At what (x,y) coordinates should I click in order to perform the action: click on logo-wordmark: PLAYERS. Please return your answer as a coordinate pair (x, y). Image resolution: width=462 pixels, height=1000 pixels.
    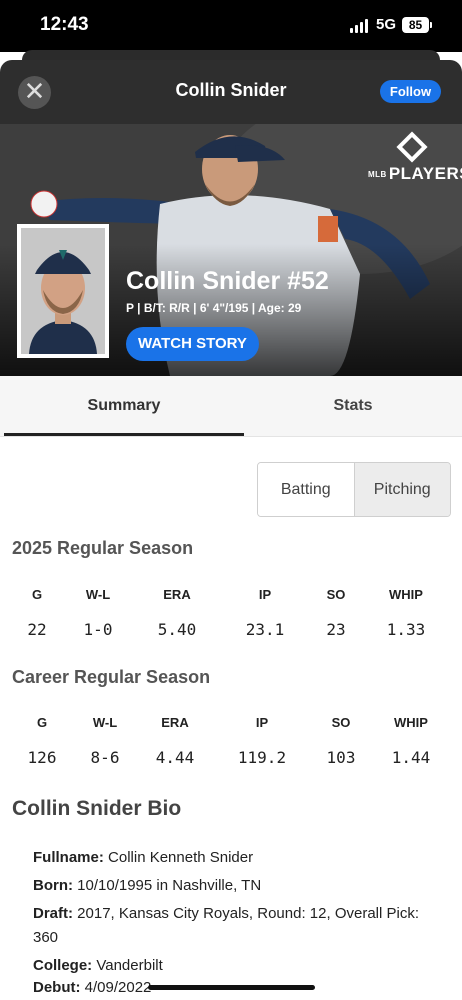
    Looking at the image, I should click on (425, 173).